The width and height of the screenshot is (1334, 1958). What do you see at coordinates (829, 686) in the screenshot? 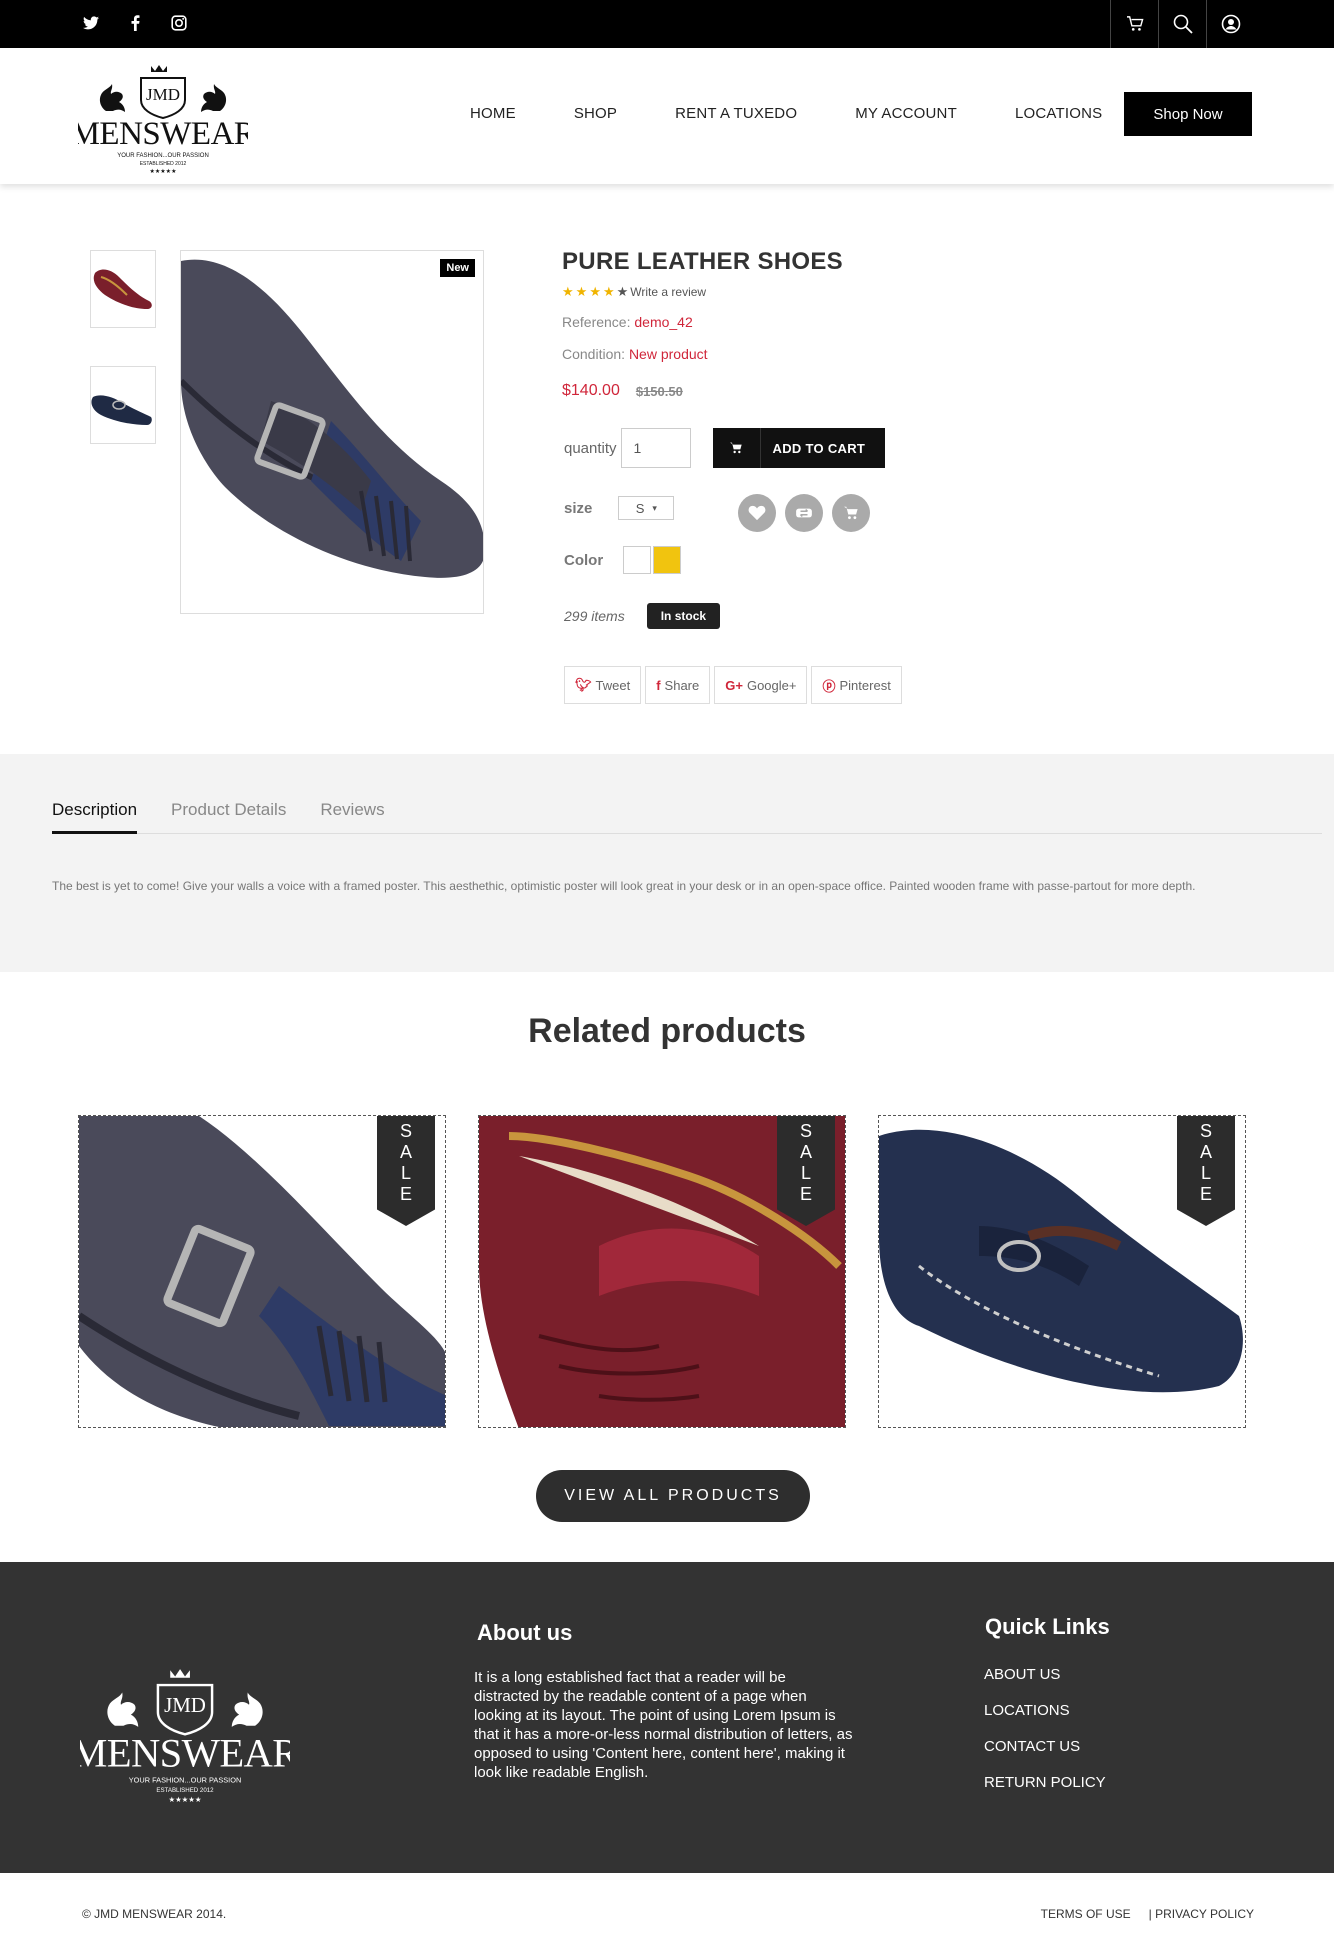
I see `pinterest-icon: ⓟ` at bounding box center [829, 686].